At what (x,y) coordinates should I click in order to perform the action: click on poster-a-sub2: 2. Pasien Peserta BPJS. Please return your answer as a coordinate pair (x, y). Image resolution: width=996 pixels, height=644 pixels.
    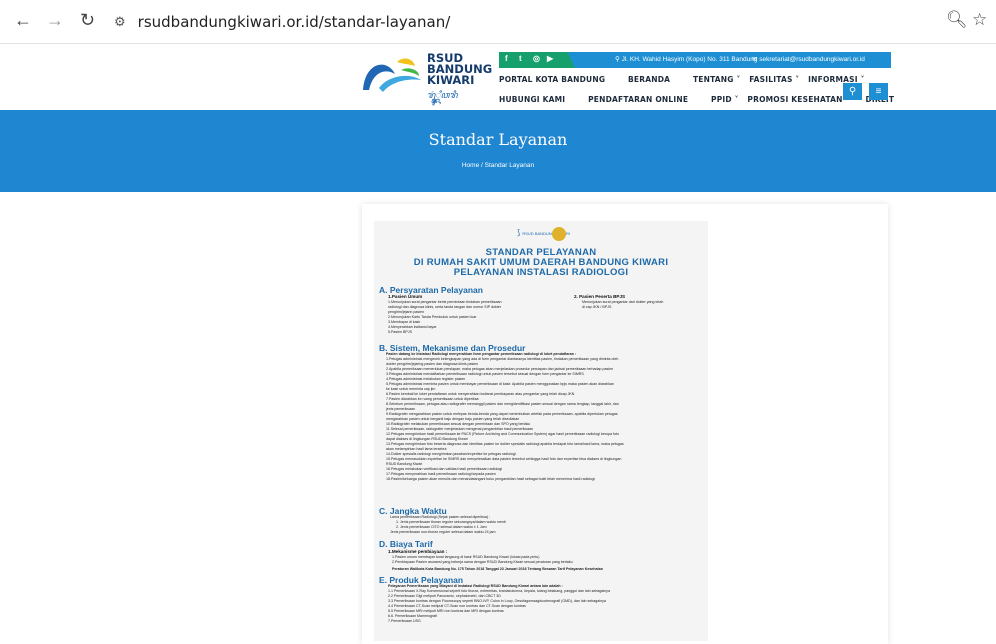
    Looking at the image, I should click on (600, 296).